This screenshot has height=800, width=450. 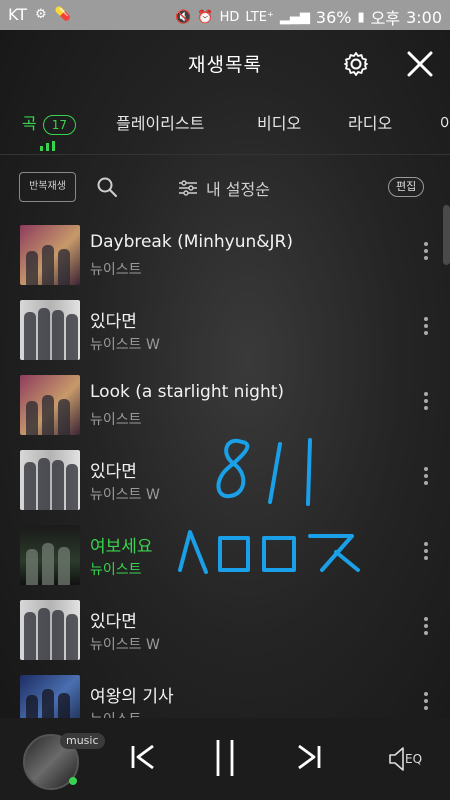 What do you see at coordinates (183, 17) in the screenshot?
I see `mute-icon: 🔇` at bounding box center [183, 17].